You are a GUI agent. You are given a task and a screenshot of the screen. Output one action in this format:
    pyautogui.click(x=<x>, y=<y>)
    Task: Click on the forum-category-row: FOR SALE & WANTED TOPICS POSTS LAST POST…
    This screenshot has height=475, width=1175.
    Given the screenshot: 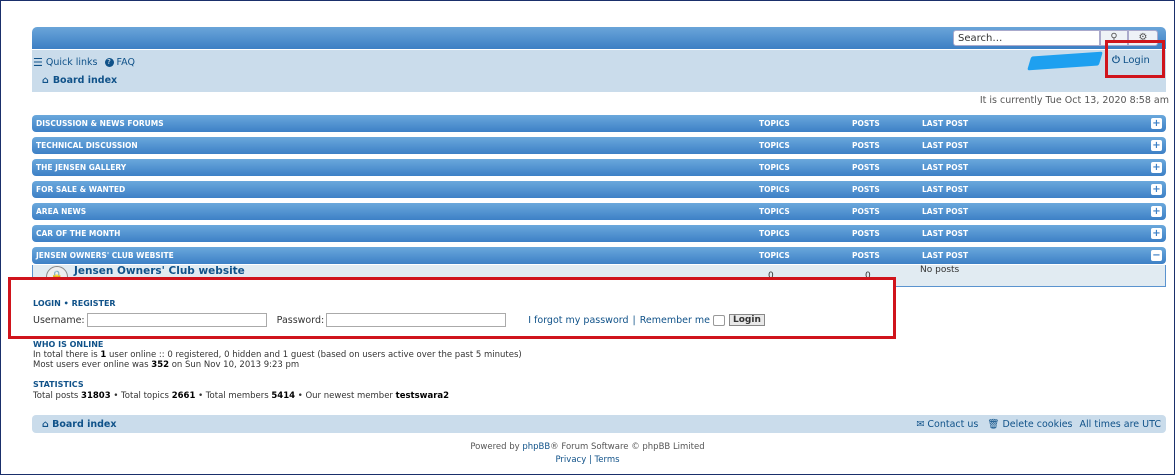 What is the action you would take?
    pyautogui.click(x=599, y=189)
    